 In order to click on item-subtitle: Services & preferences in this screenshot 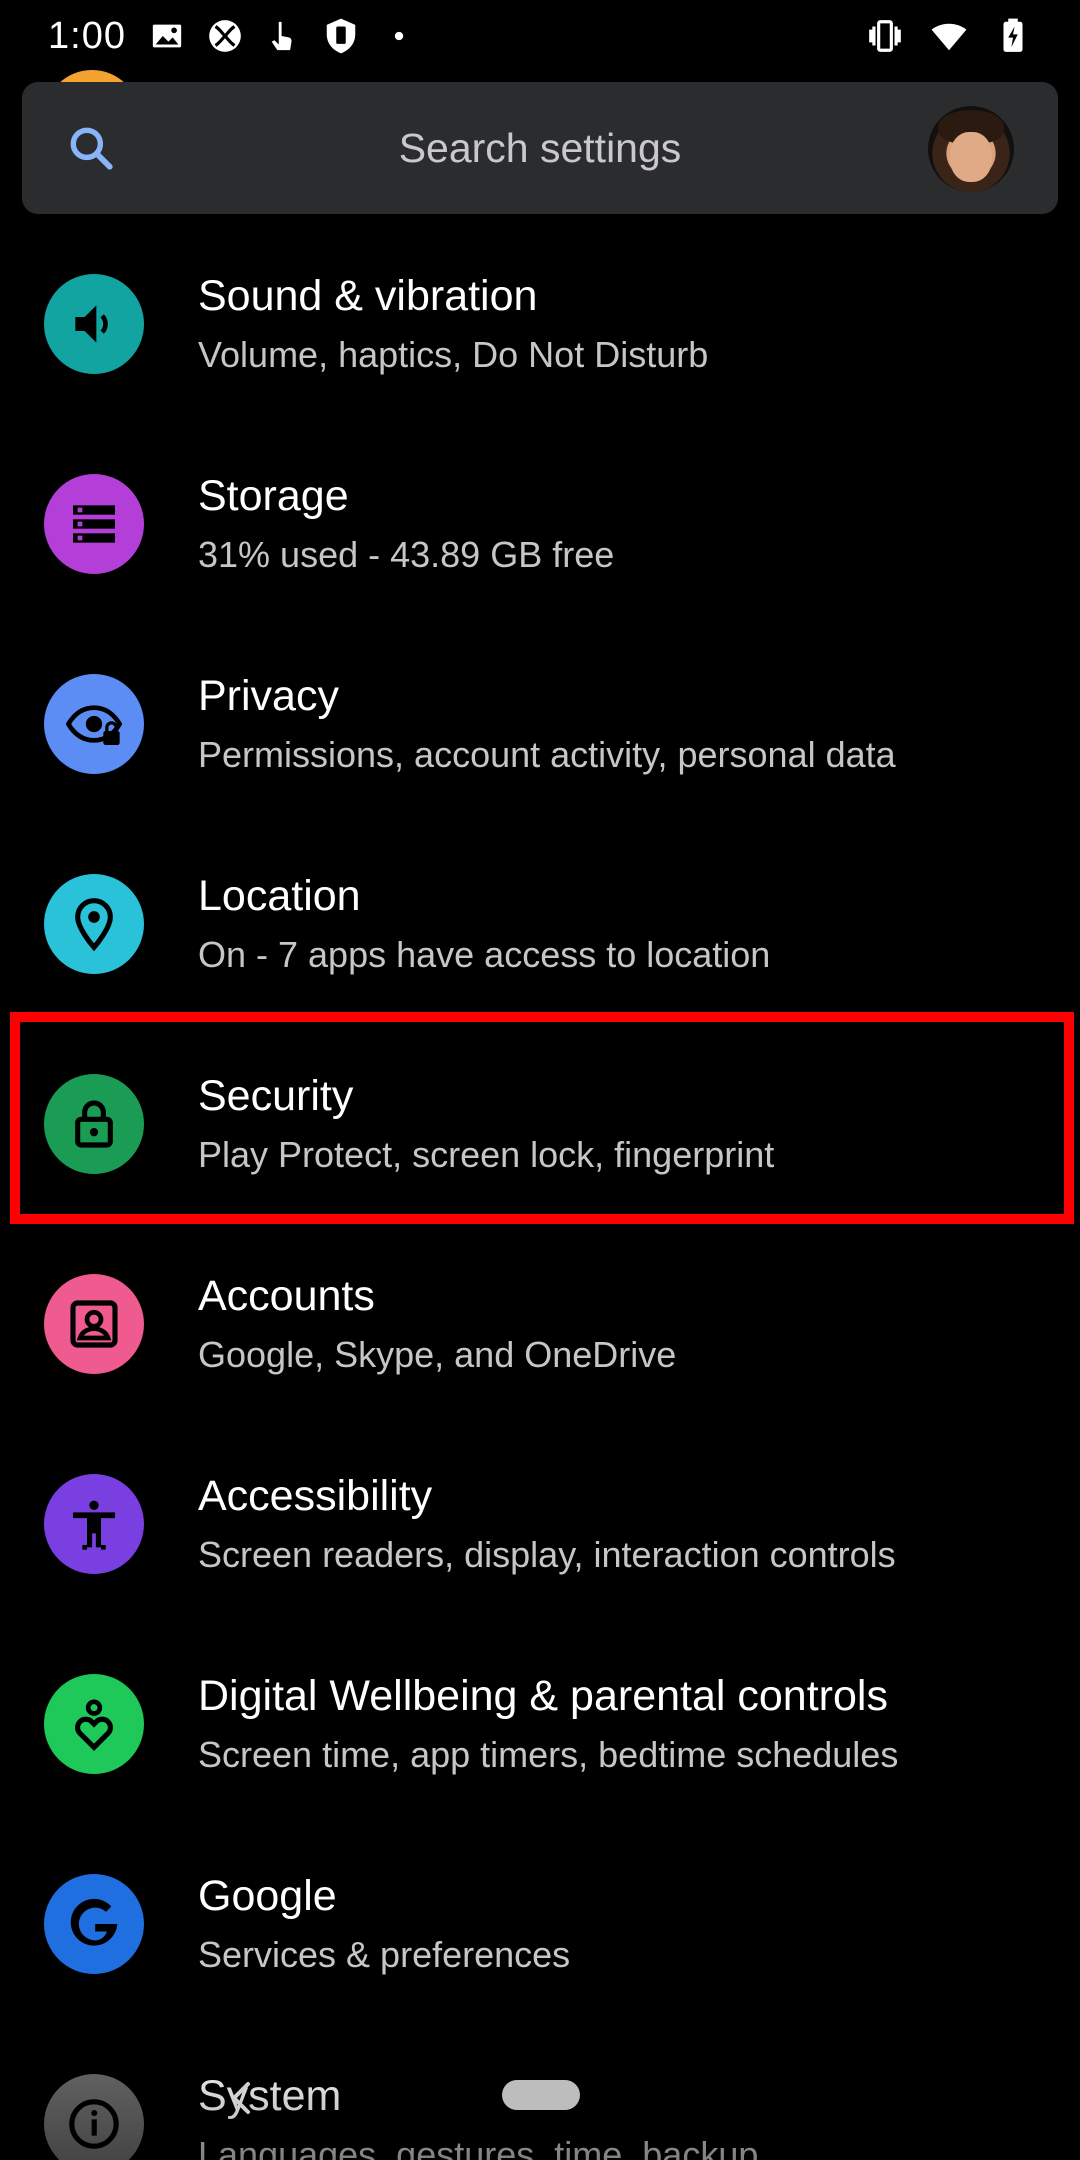, I will do `click(384, 1954)`.